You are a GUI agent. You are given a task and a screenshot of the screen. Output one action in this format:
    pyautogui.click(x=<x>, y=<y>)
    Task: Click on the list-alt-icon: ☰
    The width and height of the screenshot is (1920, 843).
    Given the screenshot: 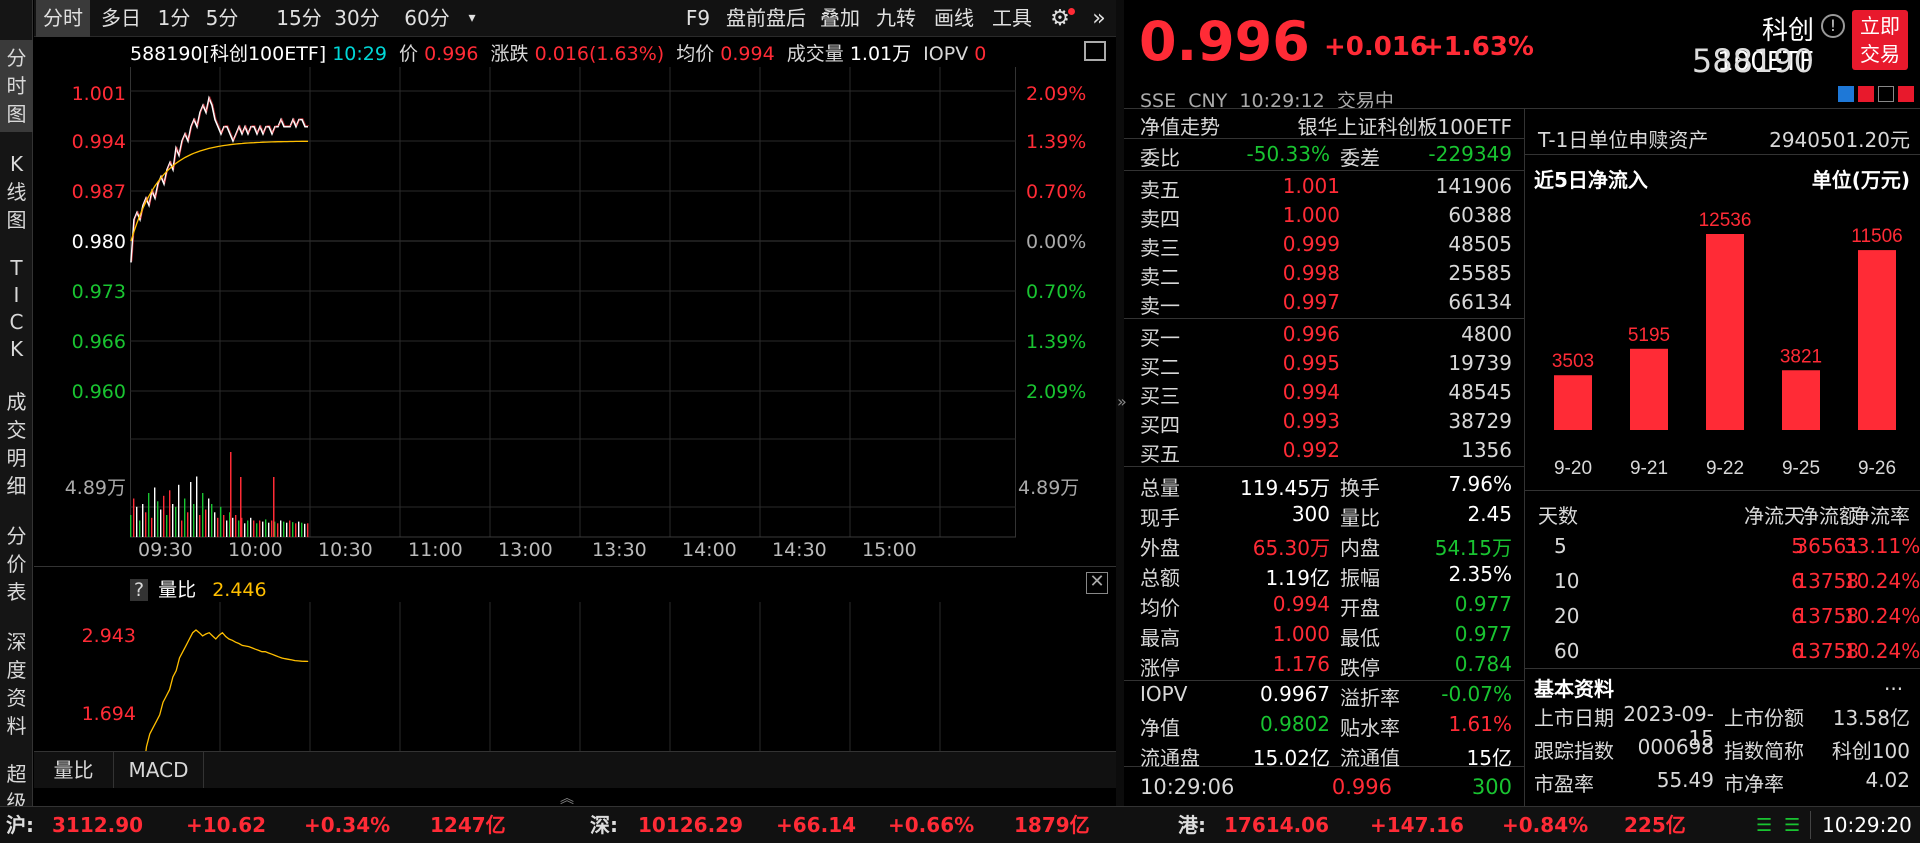 What is the action you would take?
    pyautogui.click(x=1792, y=825)
    